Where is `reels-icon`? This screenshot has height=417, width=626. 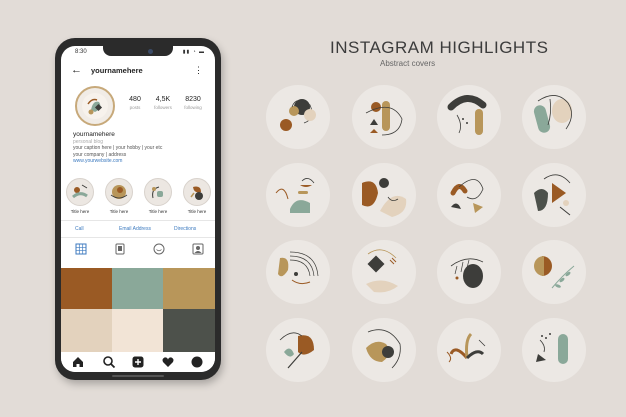
reels-icon is located at coordinates (120, 249).